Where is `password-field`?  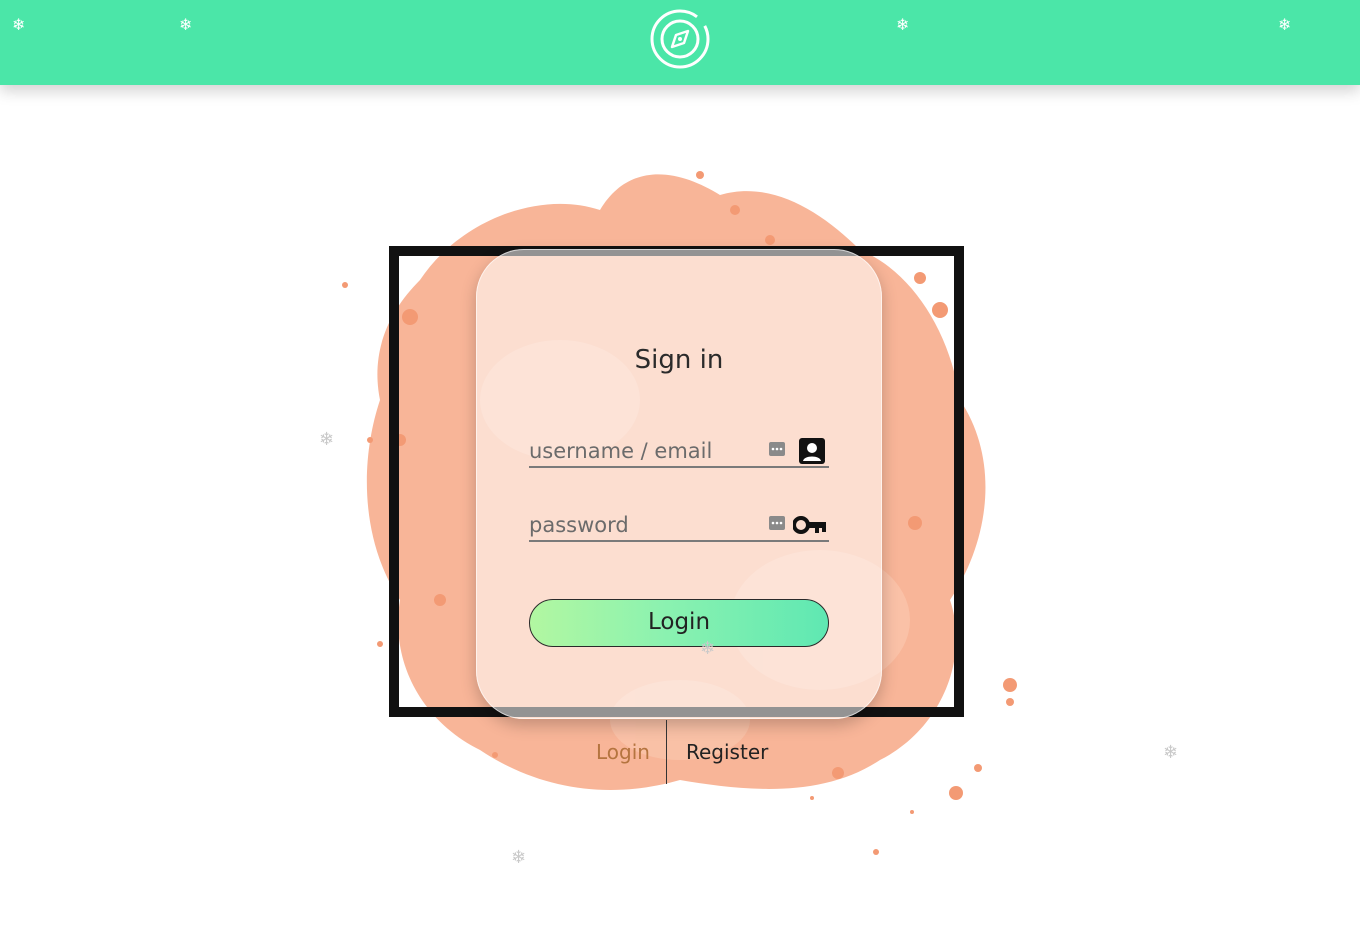 password-field is located at coordinates (679, 526).